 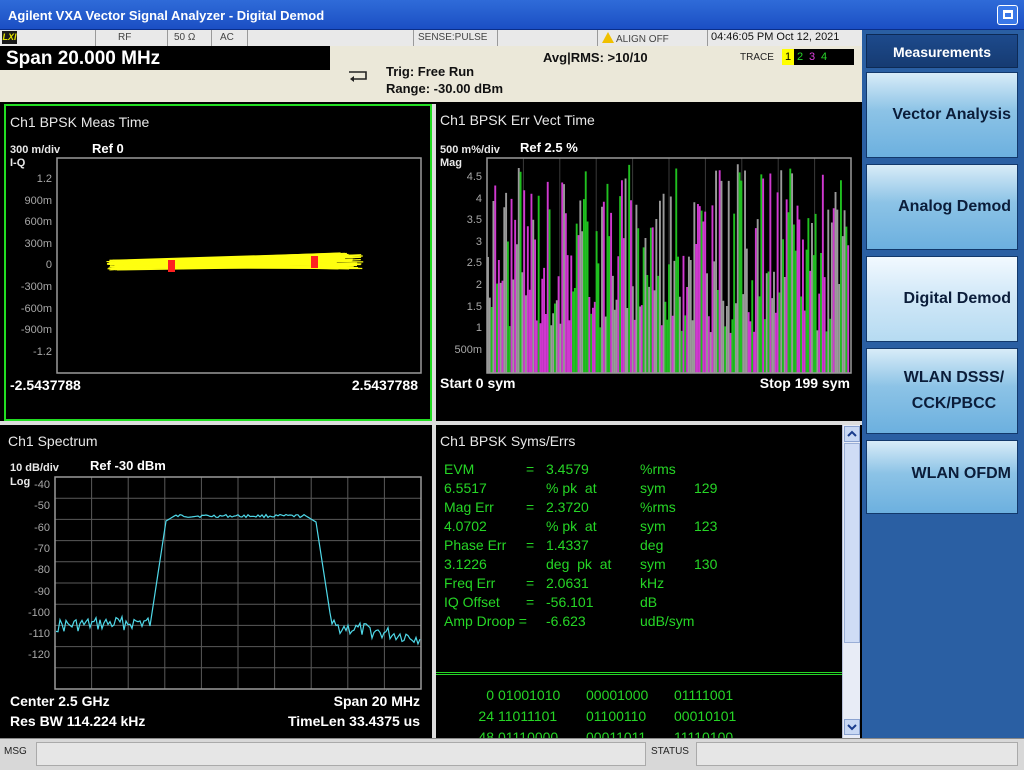 What do you see at coordinates (490, 695) in the screenshot?
I see `bits-idx: 0` at bounding box center [490, 695].